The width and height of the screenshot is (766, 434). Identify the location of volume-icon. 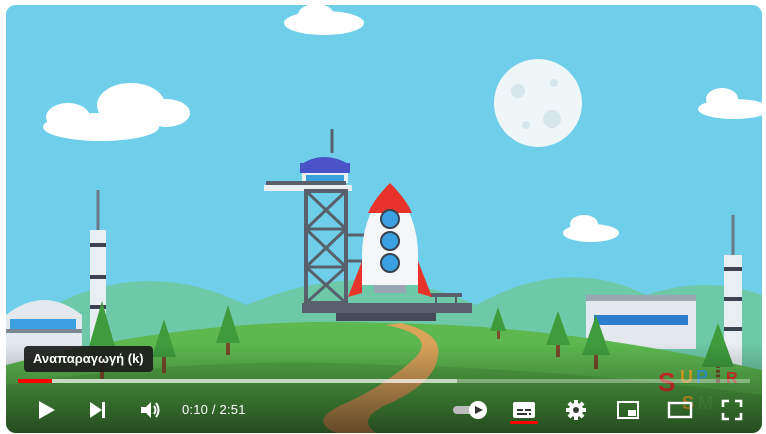
(150, 410).